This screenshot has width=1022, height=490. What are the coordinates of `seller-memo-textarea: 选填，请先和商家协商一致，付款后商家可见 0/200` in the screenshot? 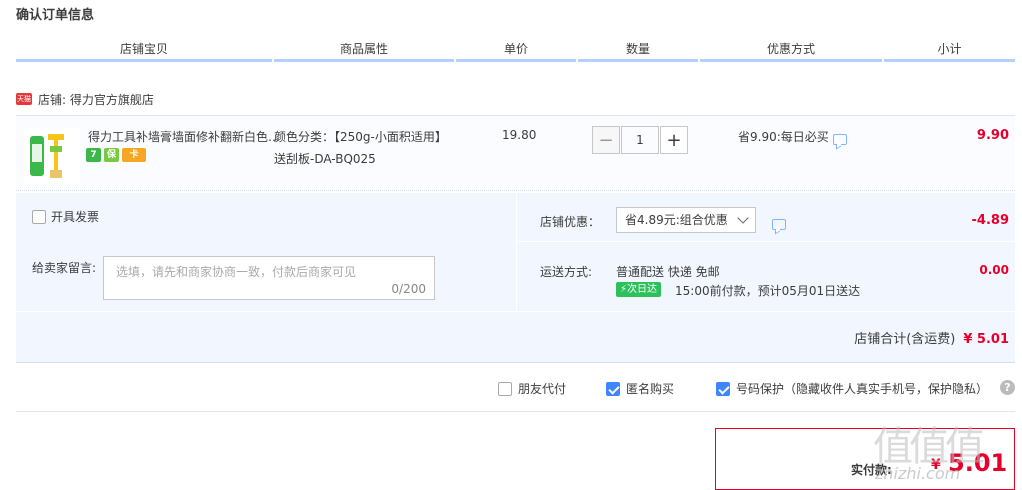 It's located at (269, 278).